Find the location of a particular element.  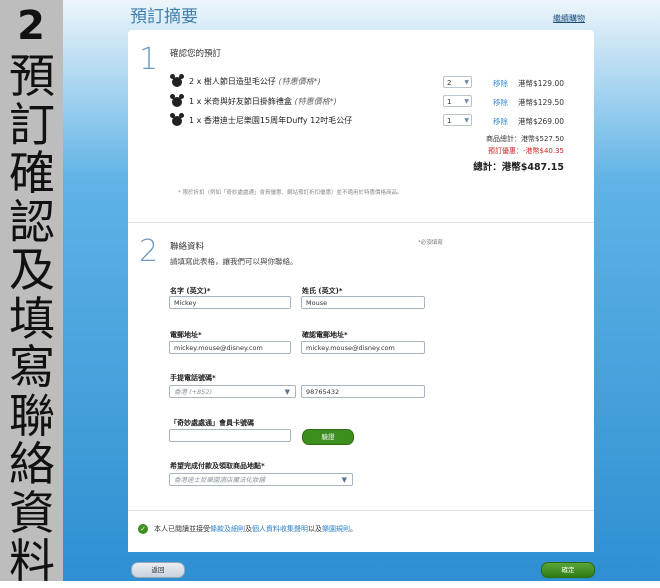

first-name-label: 名字 (英文)* is located at coordinates (190, 291).